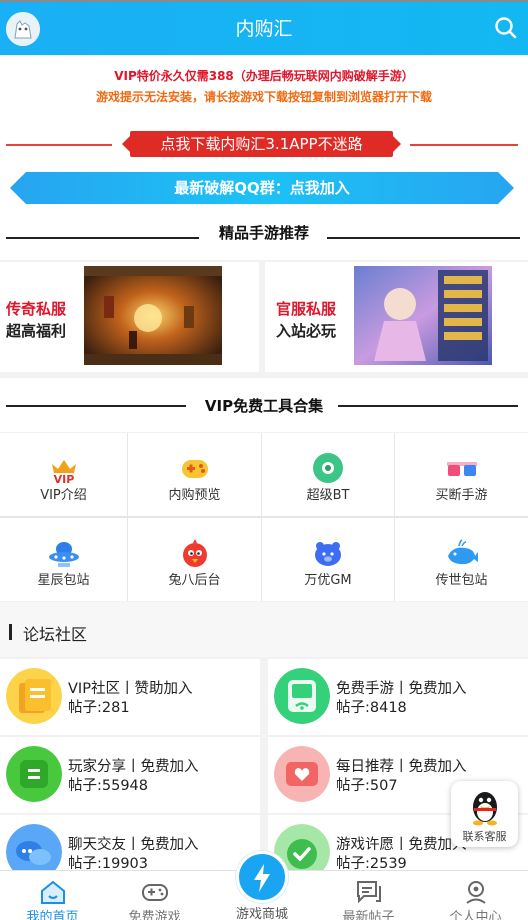  Describe the element at coordinates (36, 309) in the screenshot. I see `promo-title: 传奇私服` at that location.